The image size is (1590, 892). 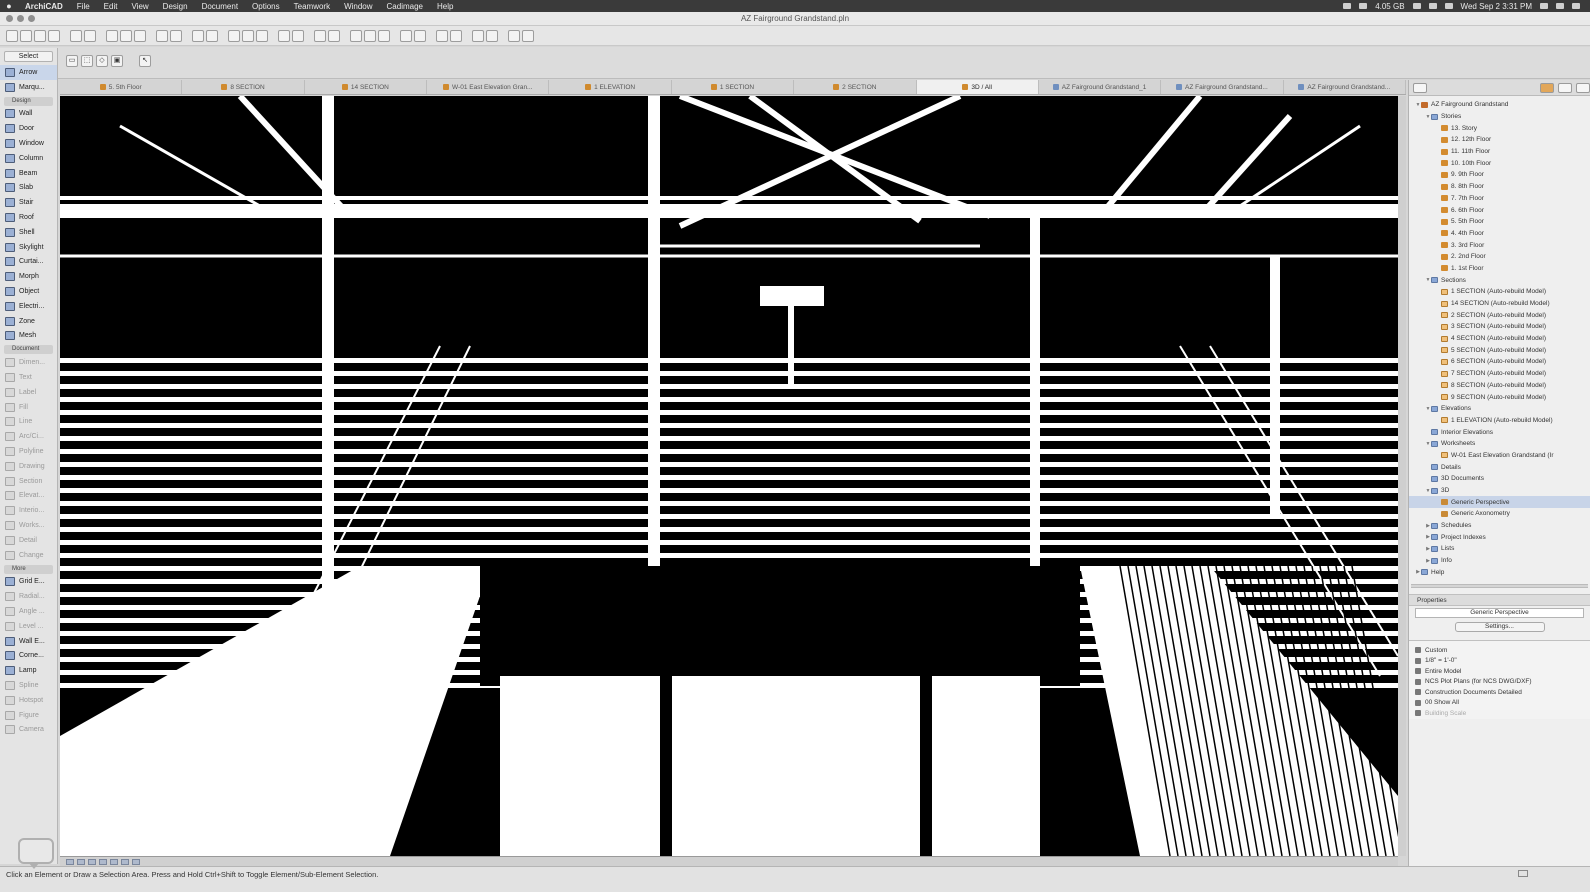 I want to click on view-tab: 14 SECTION, so click(x=366, y=87).